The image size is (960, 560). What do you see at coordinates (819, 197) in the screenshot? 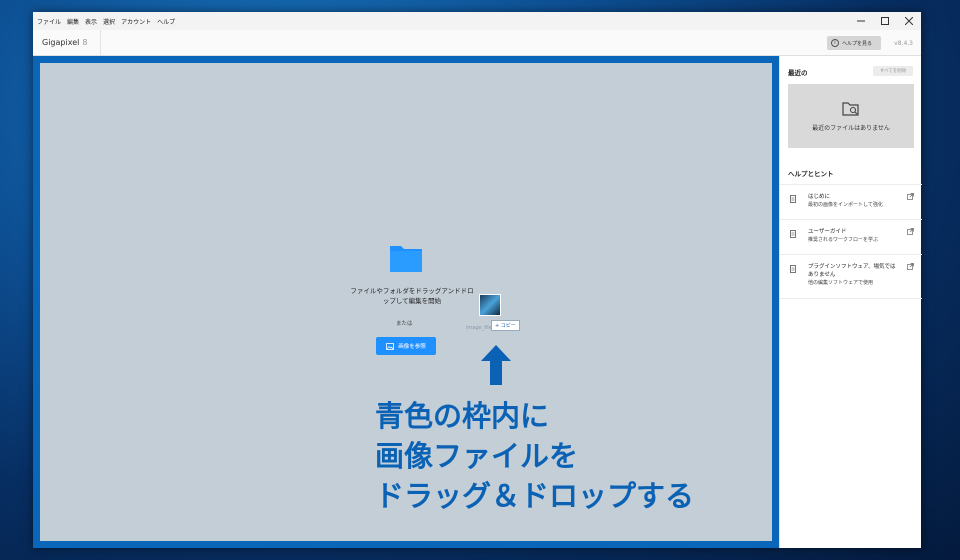
I see `hint-title: はじめに` at bounding box center [819, 197].